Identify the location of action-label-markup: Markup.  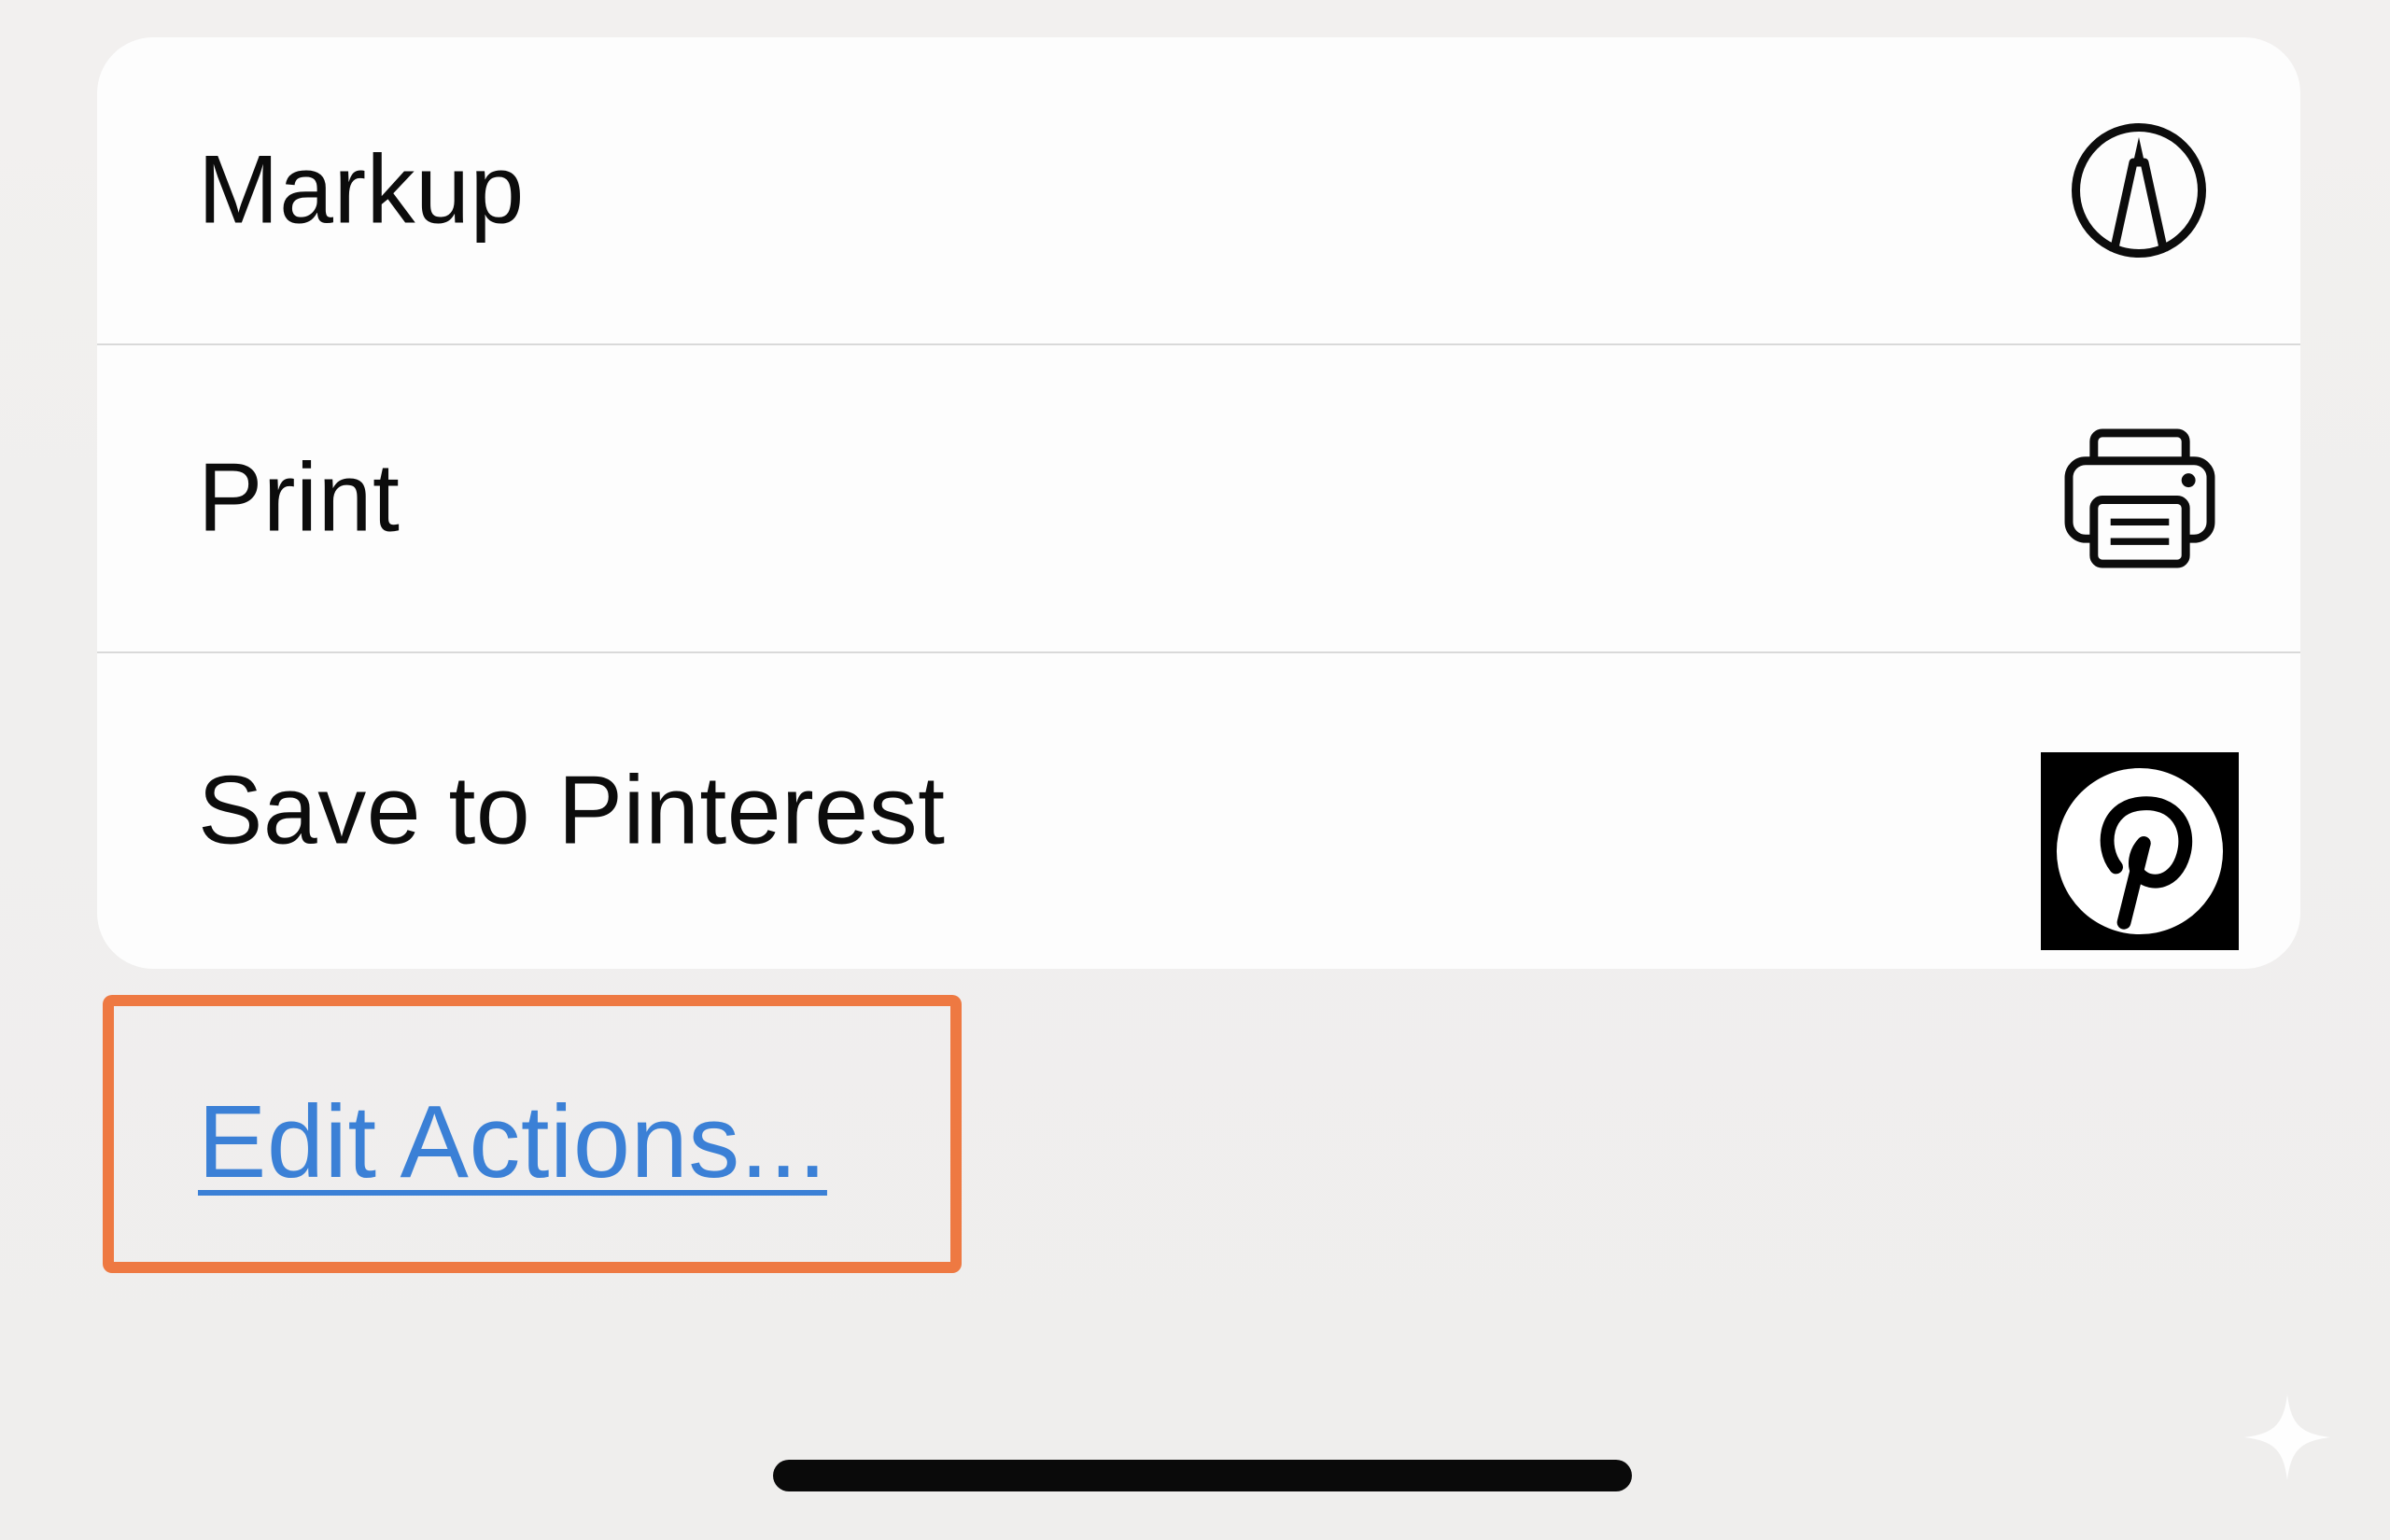
(361, 190).